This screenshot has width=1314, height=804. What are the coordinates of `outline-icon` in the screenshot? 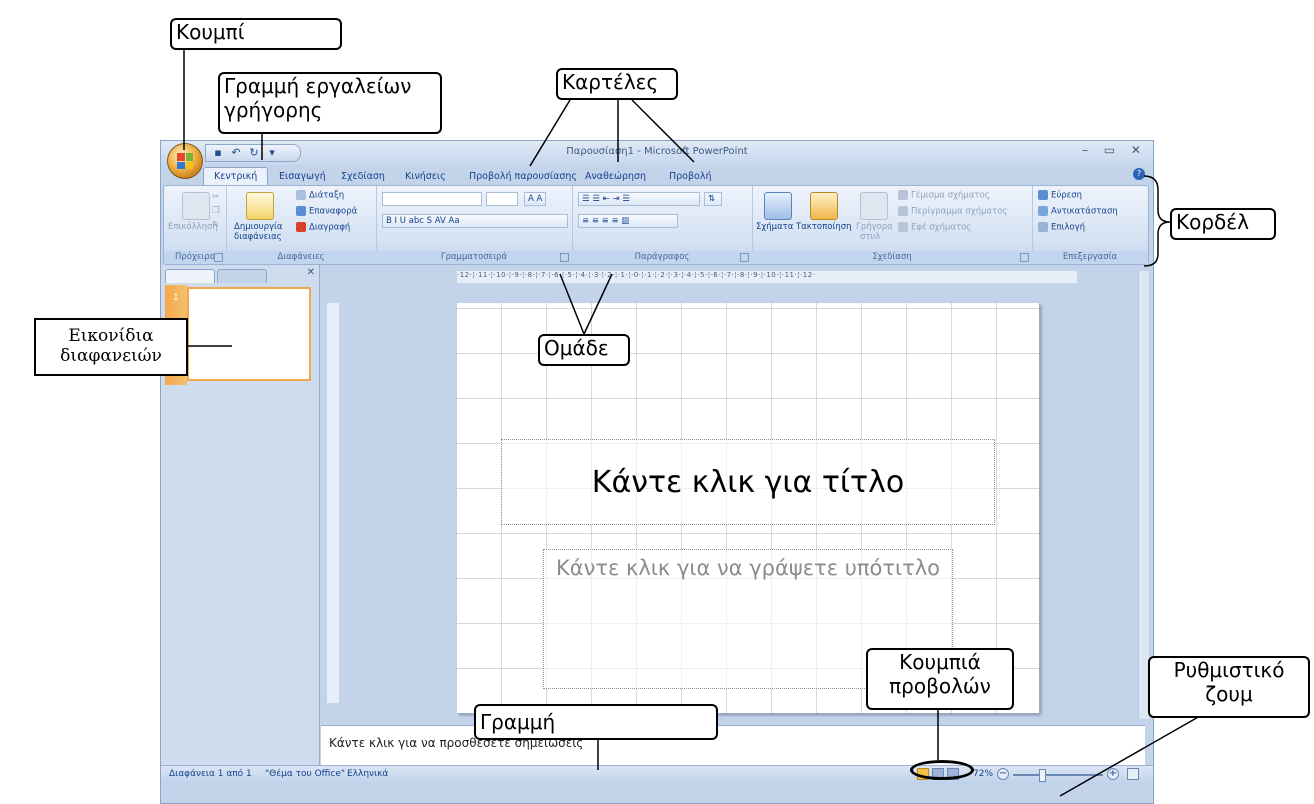 It's located at (903, 211).